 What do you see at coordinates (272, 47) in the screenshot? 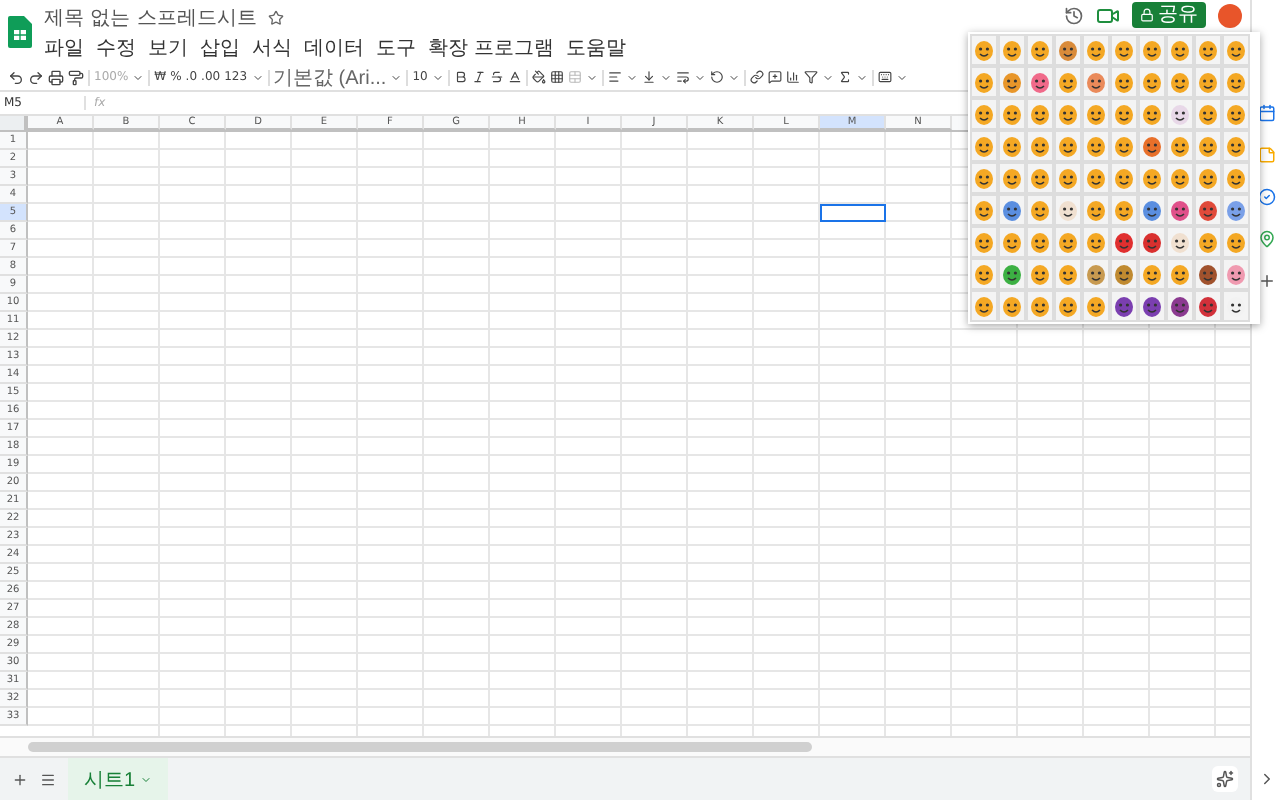
I see `menu-item: 서식` at bounding box center [272, 47].